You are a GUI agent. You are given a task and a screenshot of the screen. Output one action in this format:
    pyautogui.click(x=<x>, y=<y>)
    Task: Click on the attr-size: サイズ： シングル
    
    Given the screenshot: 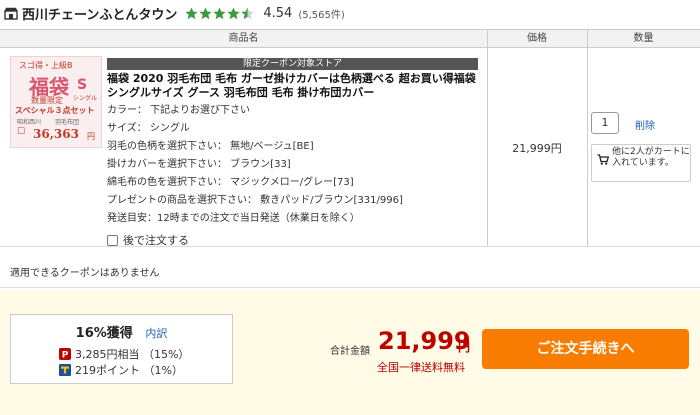 What is the action you would take?
    pyautogui.click(x=148, y=128)
    